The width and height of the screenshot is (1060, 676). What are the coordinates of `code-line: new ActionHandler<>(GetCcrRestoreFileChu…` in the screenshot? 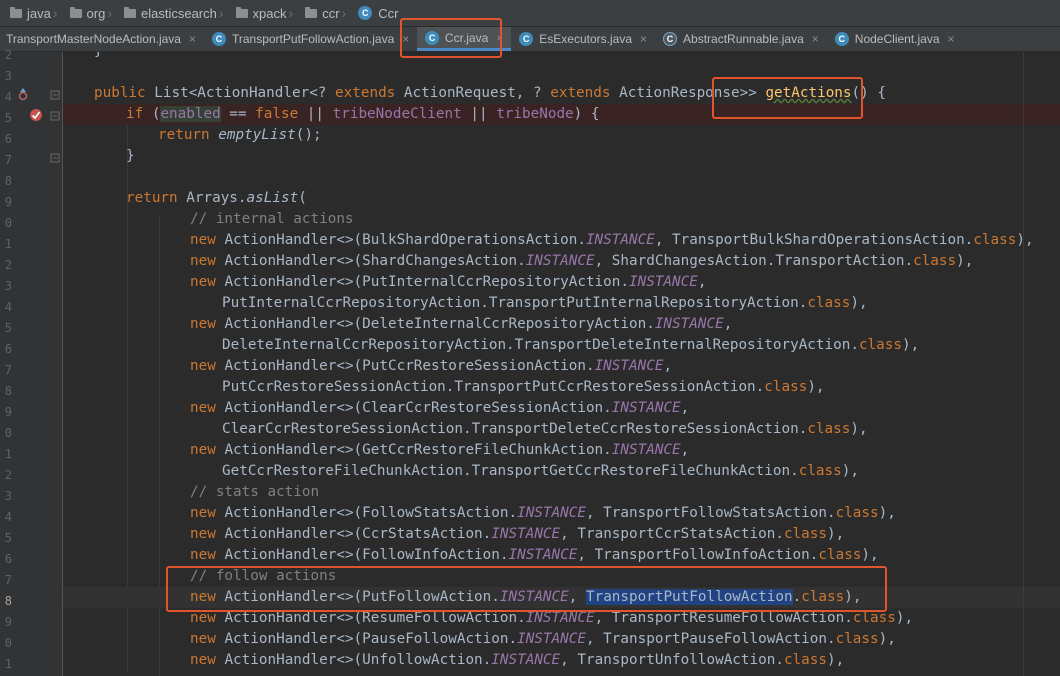 It's located at (440, 450).